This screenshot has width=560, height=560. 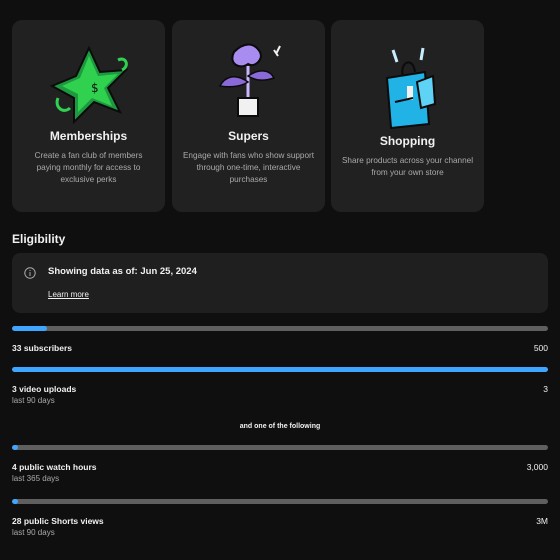 What do you see at coordinates (30, 273) in the screenshot?
I see `info-icon` at bounding box center [30, 273].